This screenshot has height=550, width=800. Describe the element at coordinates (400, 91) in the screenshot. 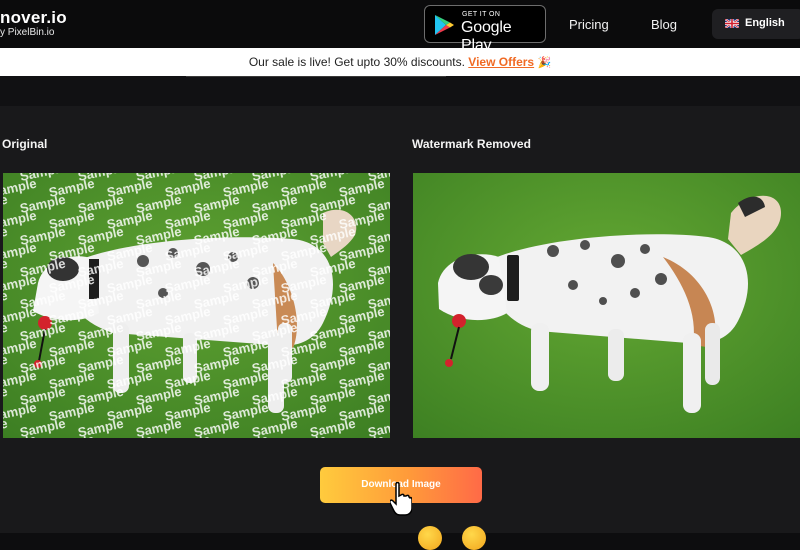

I see `content-top-strip` at that location.